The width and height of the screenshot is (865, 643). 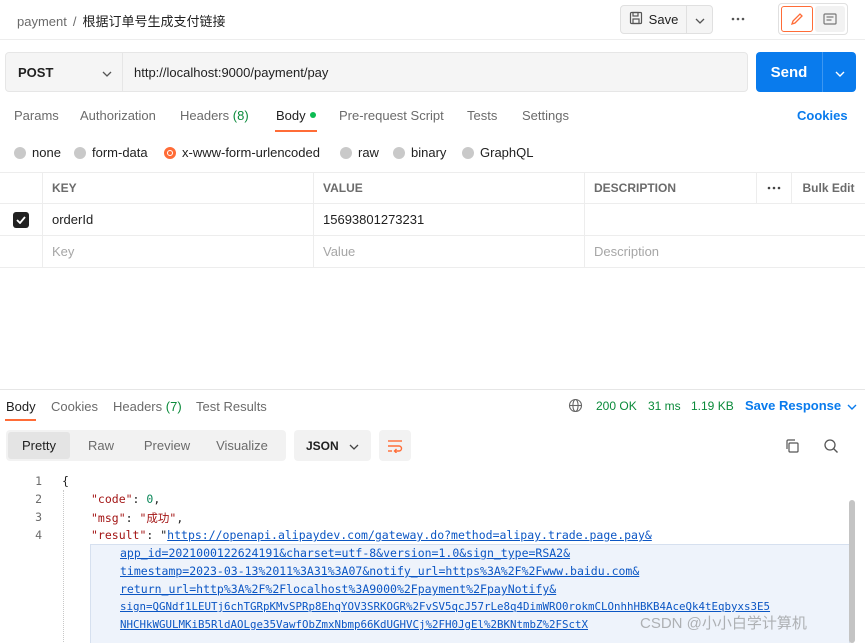 I want to click on save-response-button: Save Response, so click(x=801, y=405).